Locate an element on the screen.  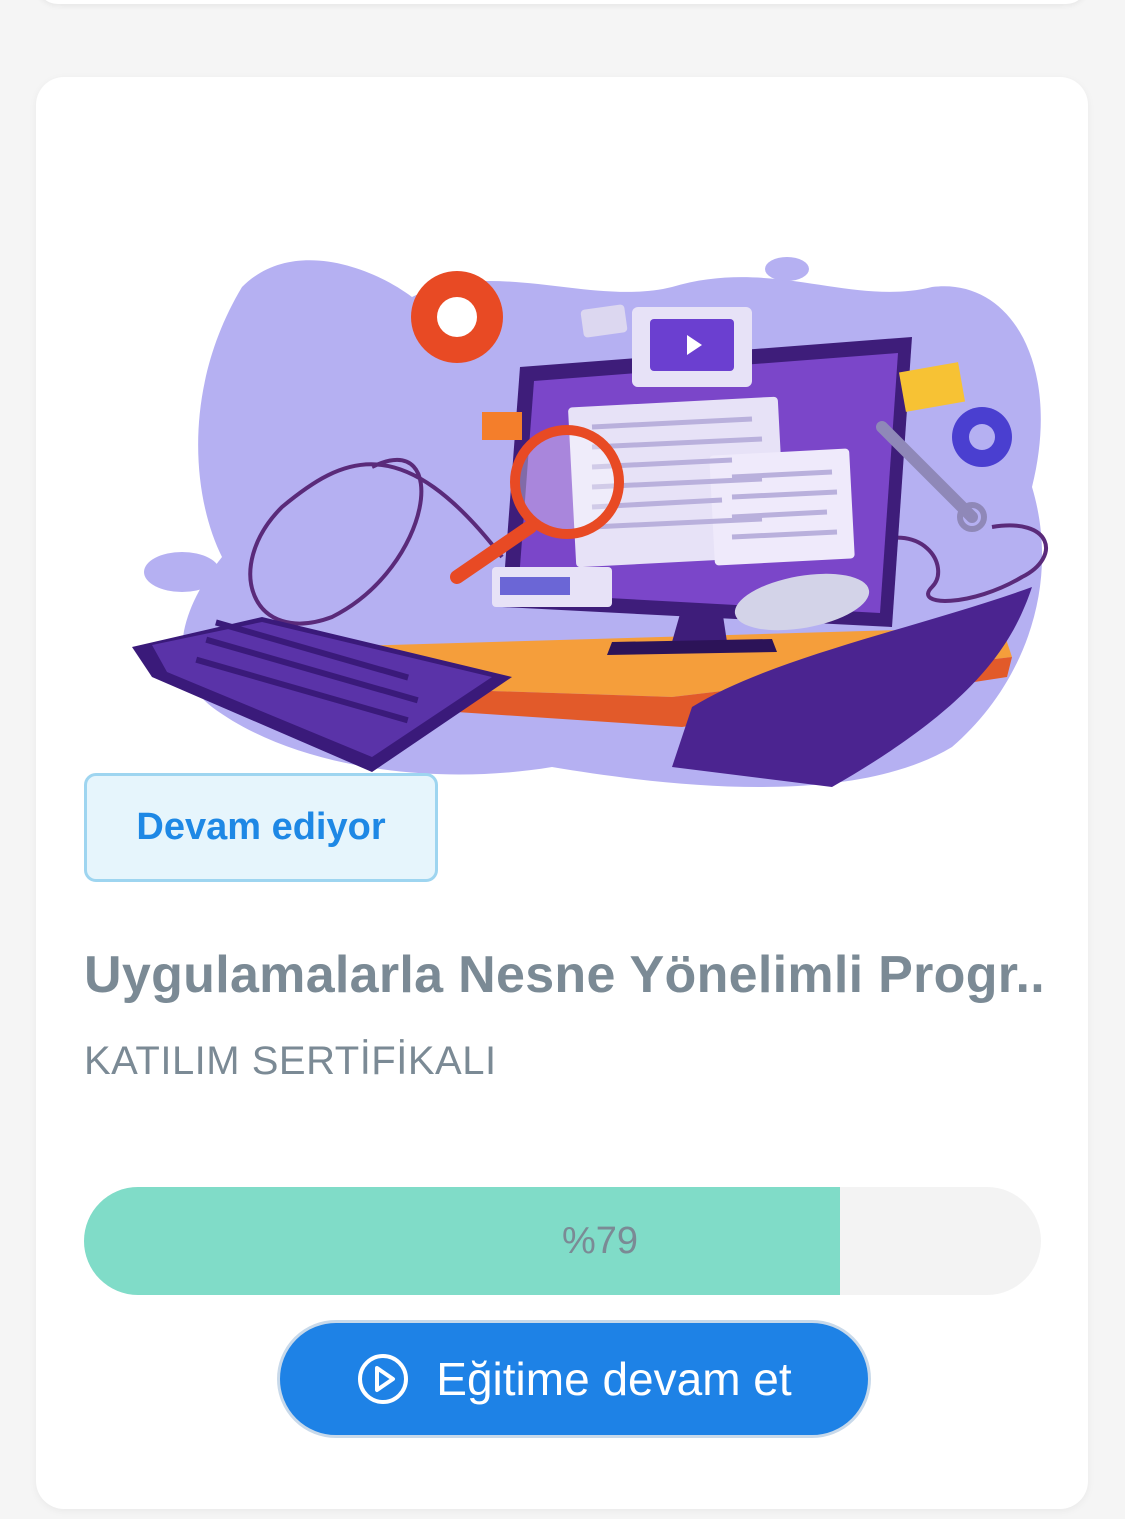
play-circle-icon is located at coordinates (383, 1379).